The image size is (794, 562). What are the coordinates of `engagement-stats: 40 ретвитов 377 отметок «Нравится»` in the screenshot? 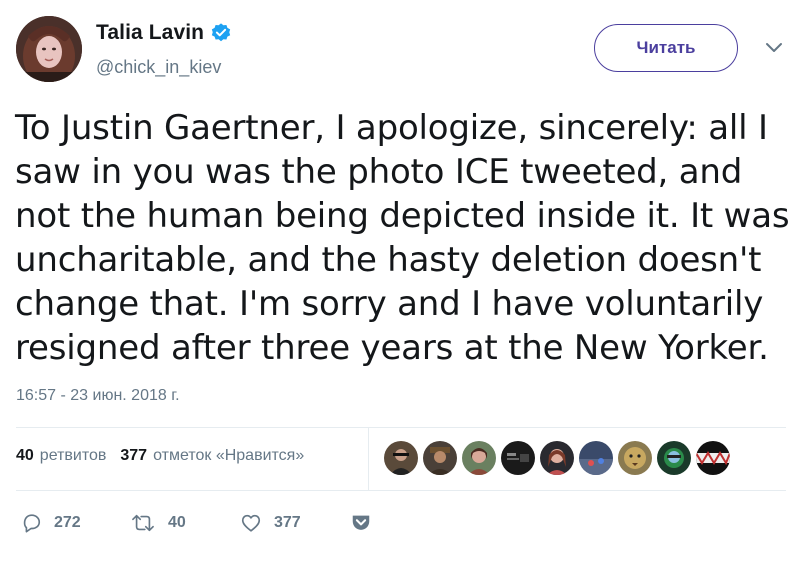 It's located at (167, 456).